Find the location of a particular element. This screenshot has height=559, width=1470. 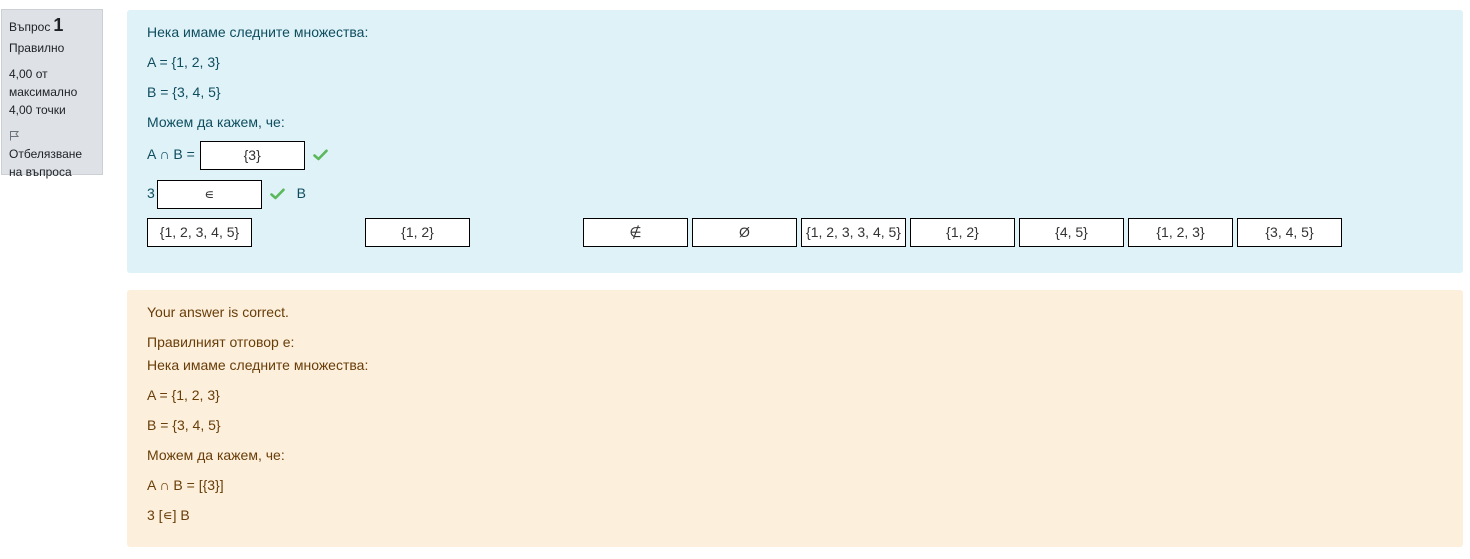

set-b-definition: B = {3, 4, 5} is located at coordinates (184, 92).